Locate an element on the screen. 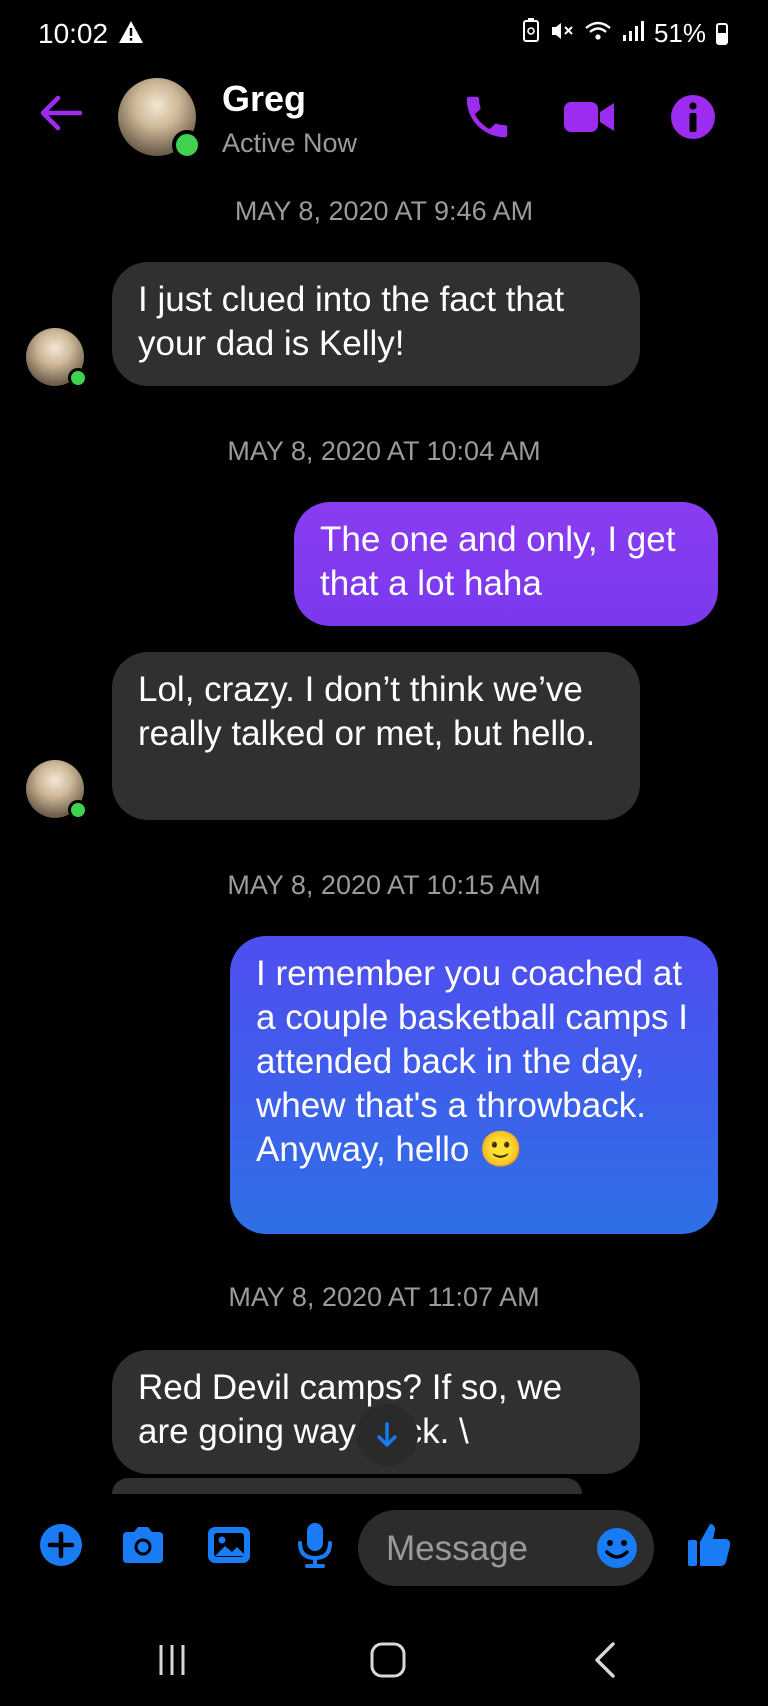 Image resolution: width=768 pixels, height=1706 pixels. home-icon is located at coordinates (388, 1660).